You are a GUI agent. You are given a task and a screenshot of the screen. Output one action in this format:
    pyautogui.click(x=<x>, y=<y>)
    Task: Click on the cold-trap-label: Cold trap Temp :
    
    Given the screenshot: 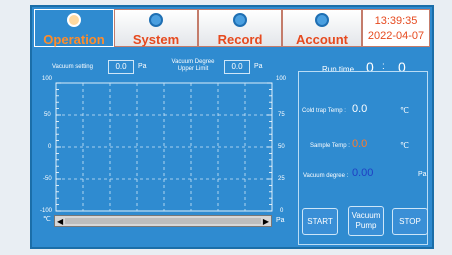 What is the action you would take?
    pyautogui.click(x=324, y=111)
    